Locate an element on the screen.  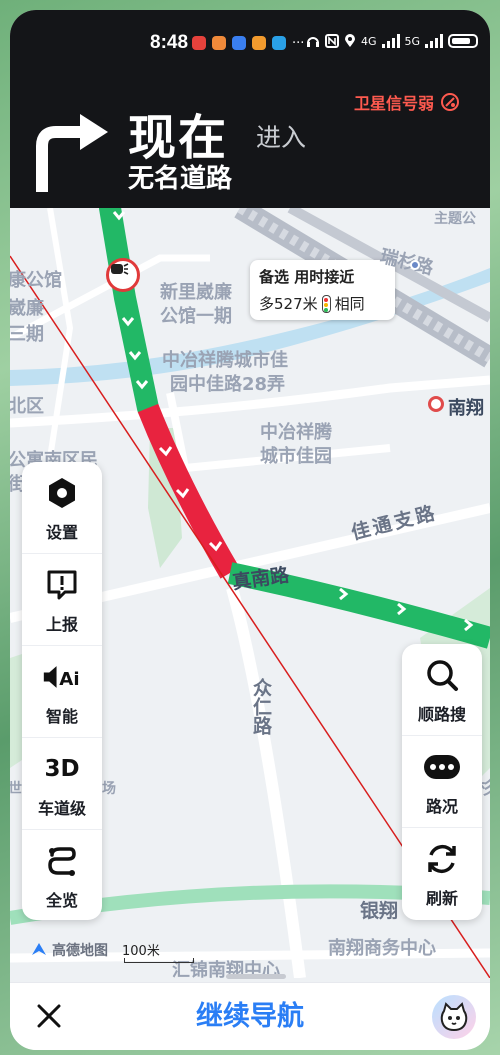
map-label: 中冶祥腾城市佳 is located at coordinates (225, 360).